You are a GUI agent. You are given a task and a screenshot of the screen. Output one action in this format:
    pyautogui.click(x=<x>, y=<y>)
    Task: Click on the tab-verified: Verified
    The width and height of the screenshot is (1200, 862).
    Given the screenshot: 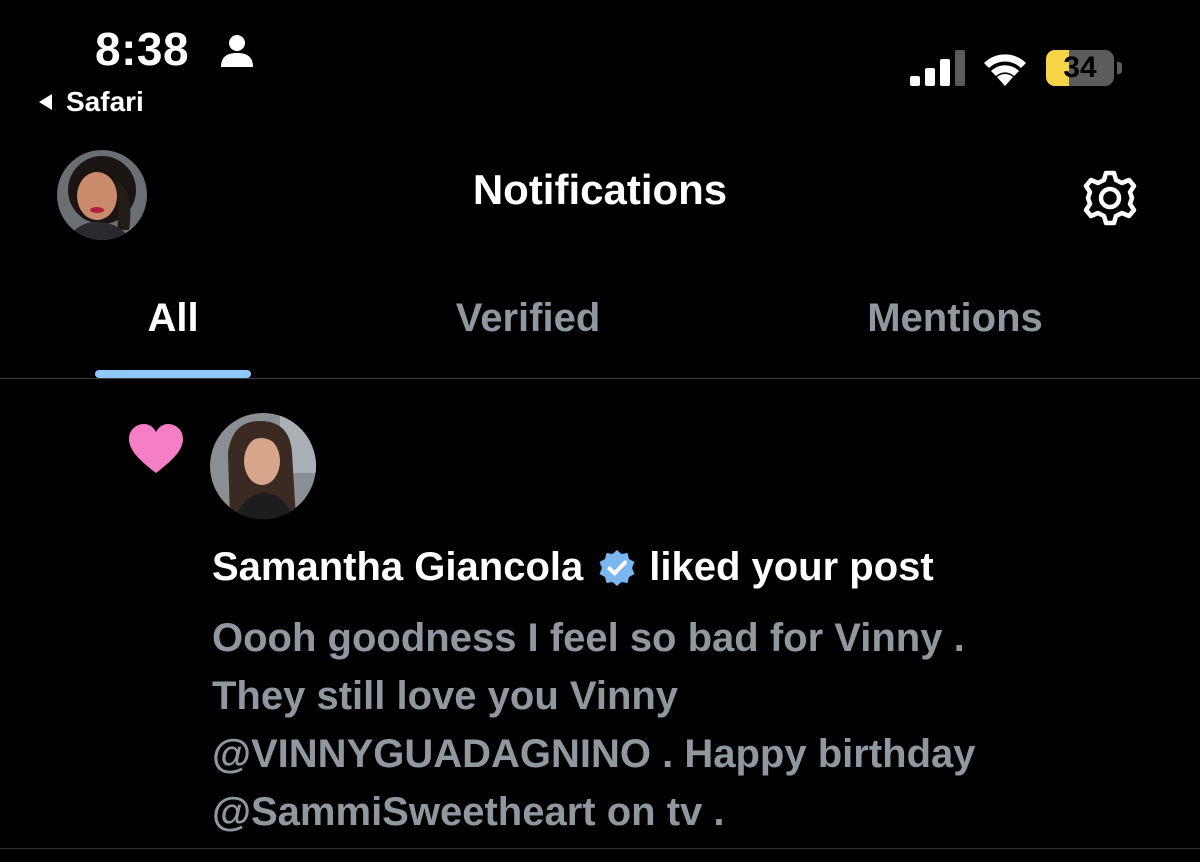 What is the action you would take?
    pyautogui.click(x=528, y=324)
    